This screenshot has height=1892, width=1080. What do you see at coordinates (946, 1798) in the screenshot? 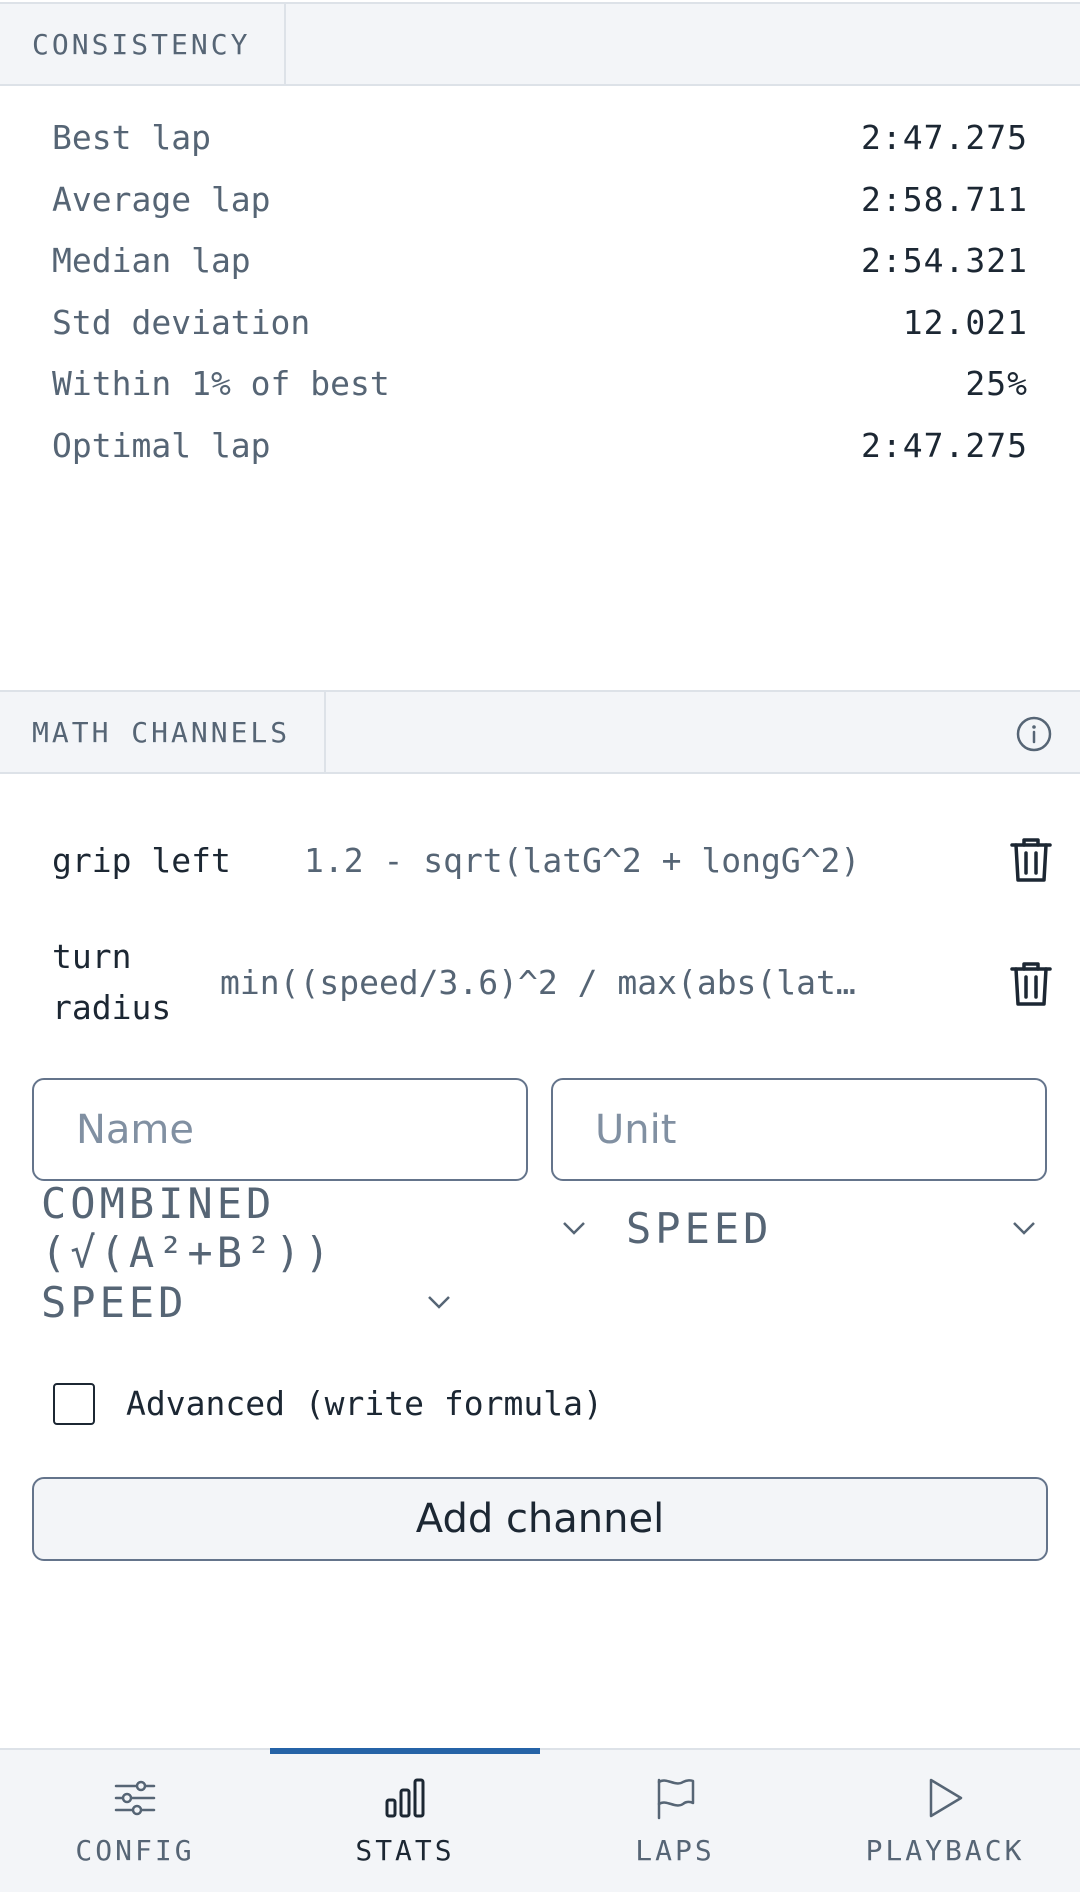
I see `play-icon` at bounding box center [946, 1798].